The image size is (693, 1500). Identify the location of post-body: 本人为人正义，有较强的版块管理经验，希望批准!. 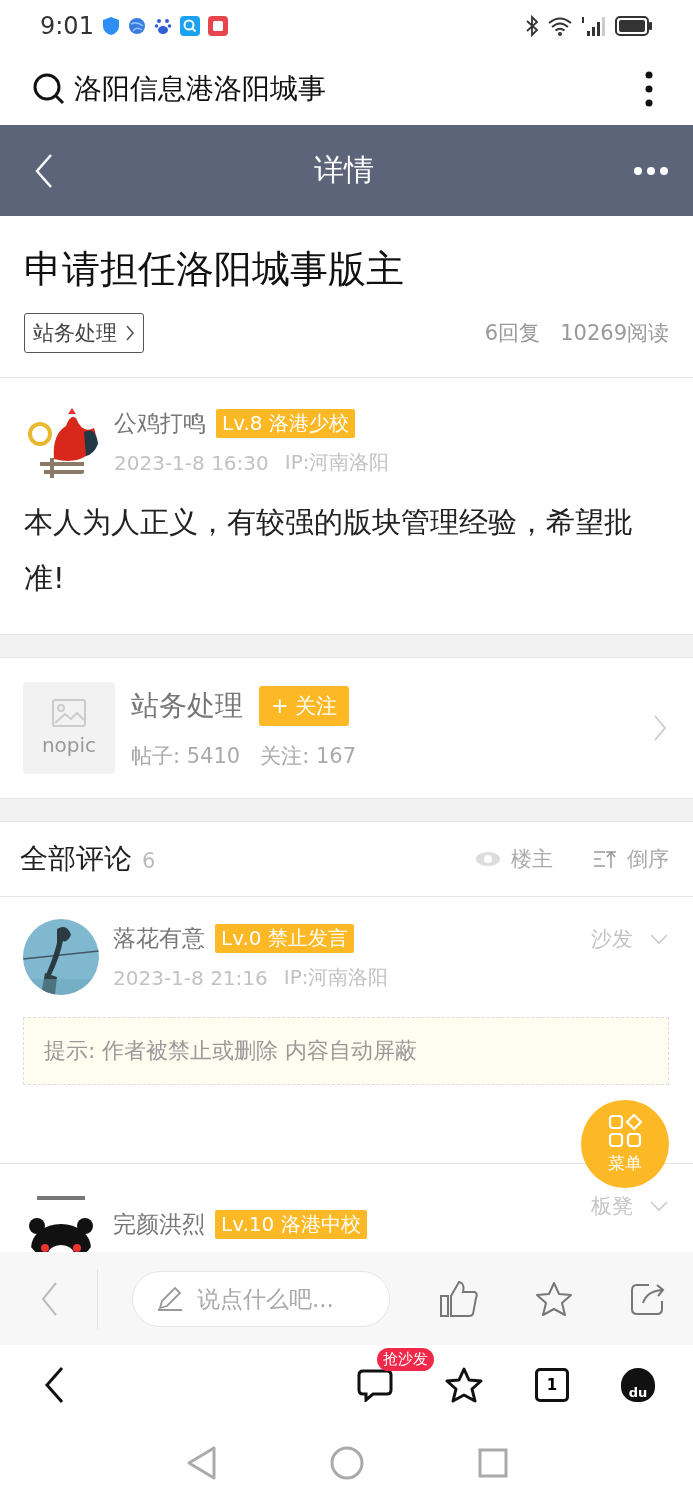
(329, 550).